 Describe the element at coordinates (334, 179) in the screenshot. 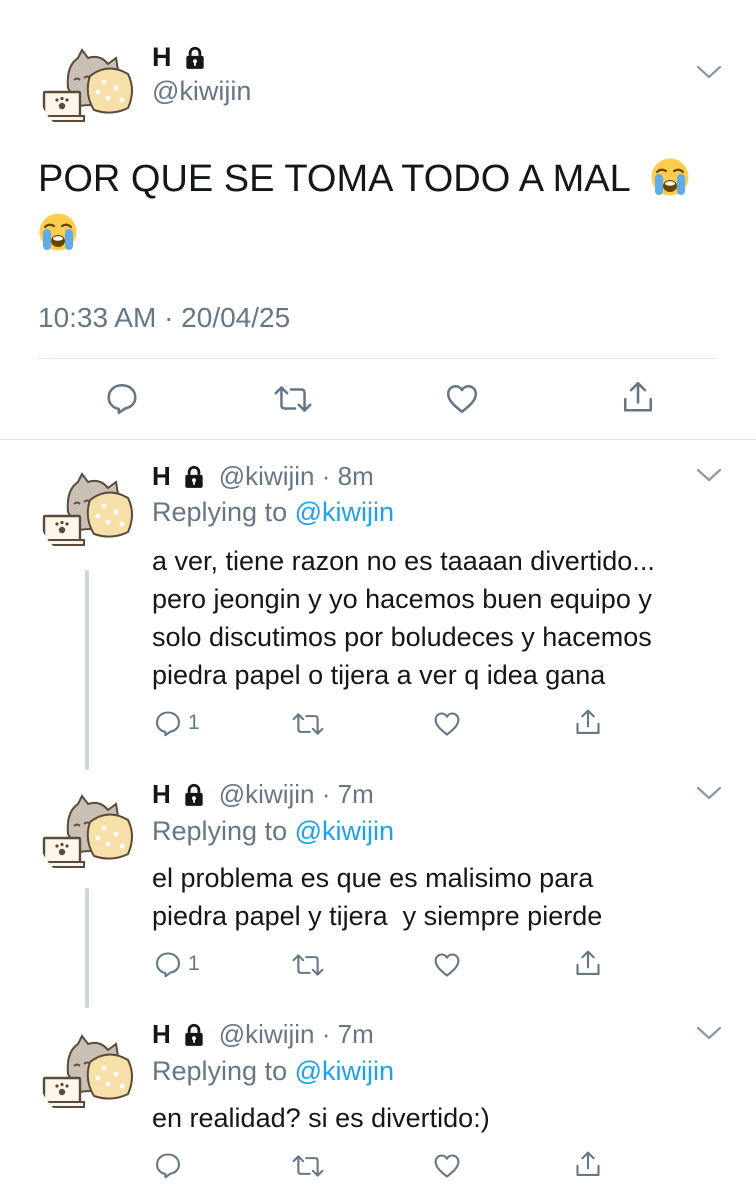

I see `tweet-text-body: POR QUE SE TOMA TODO A MAL` at that location.